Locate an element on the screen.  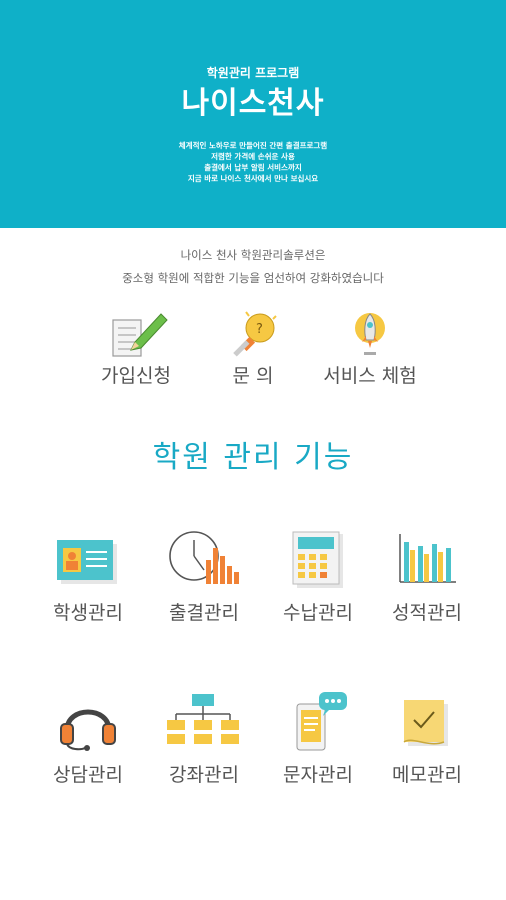
feature-student: 학생관리 is located at coordinates (88, 585).